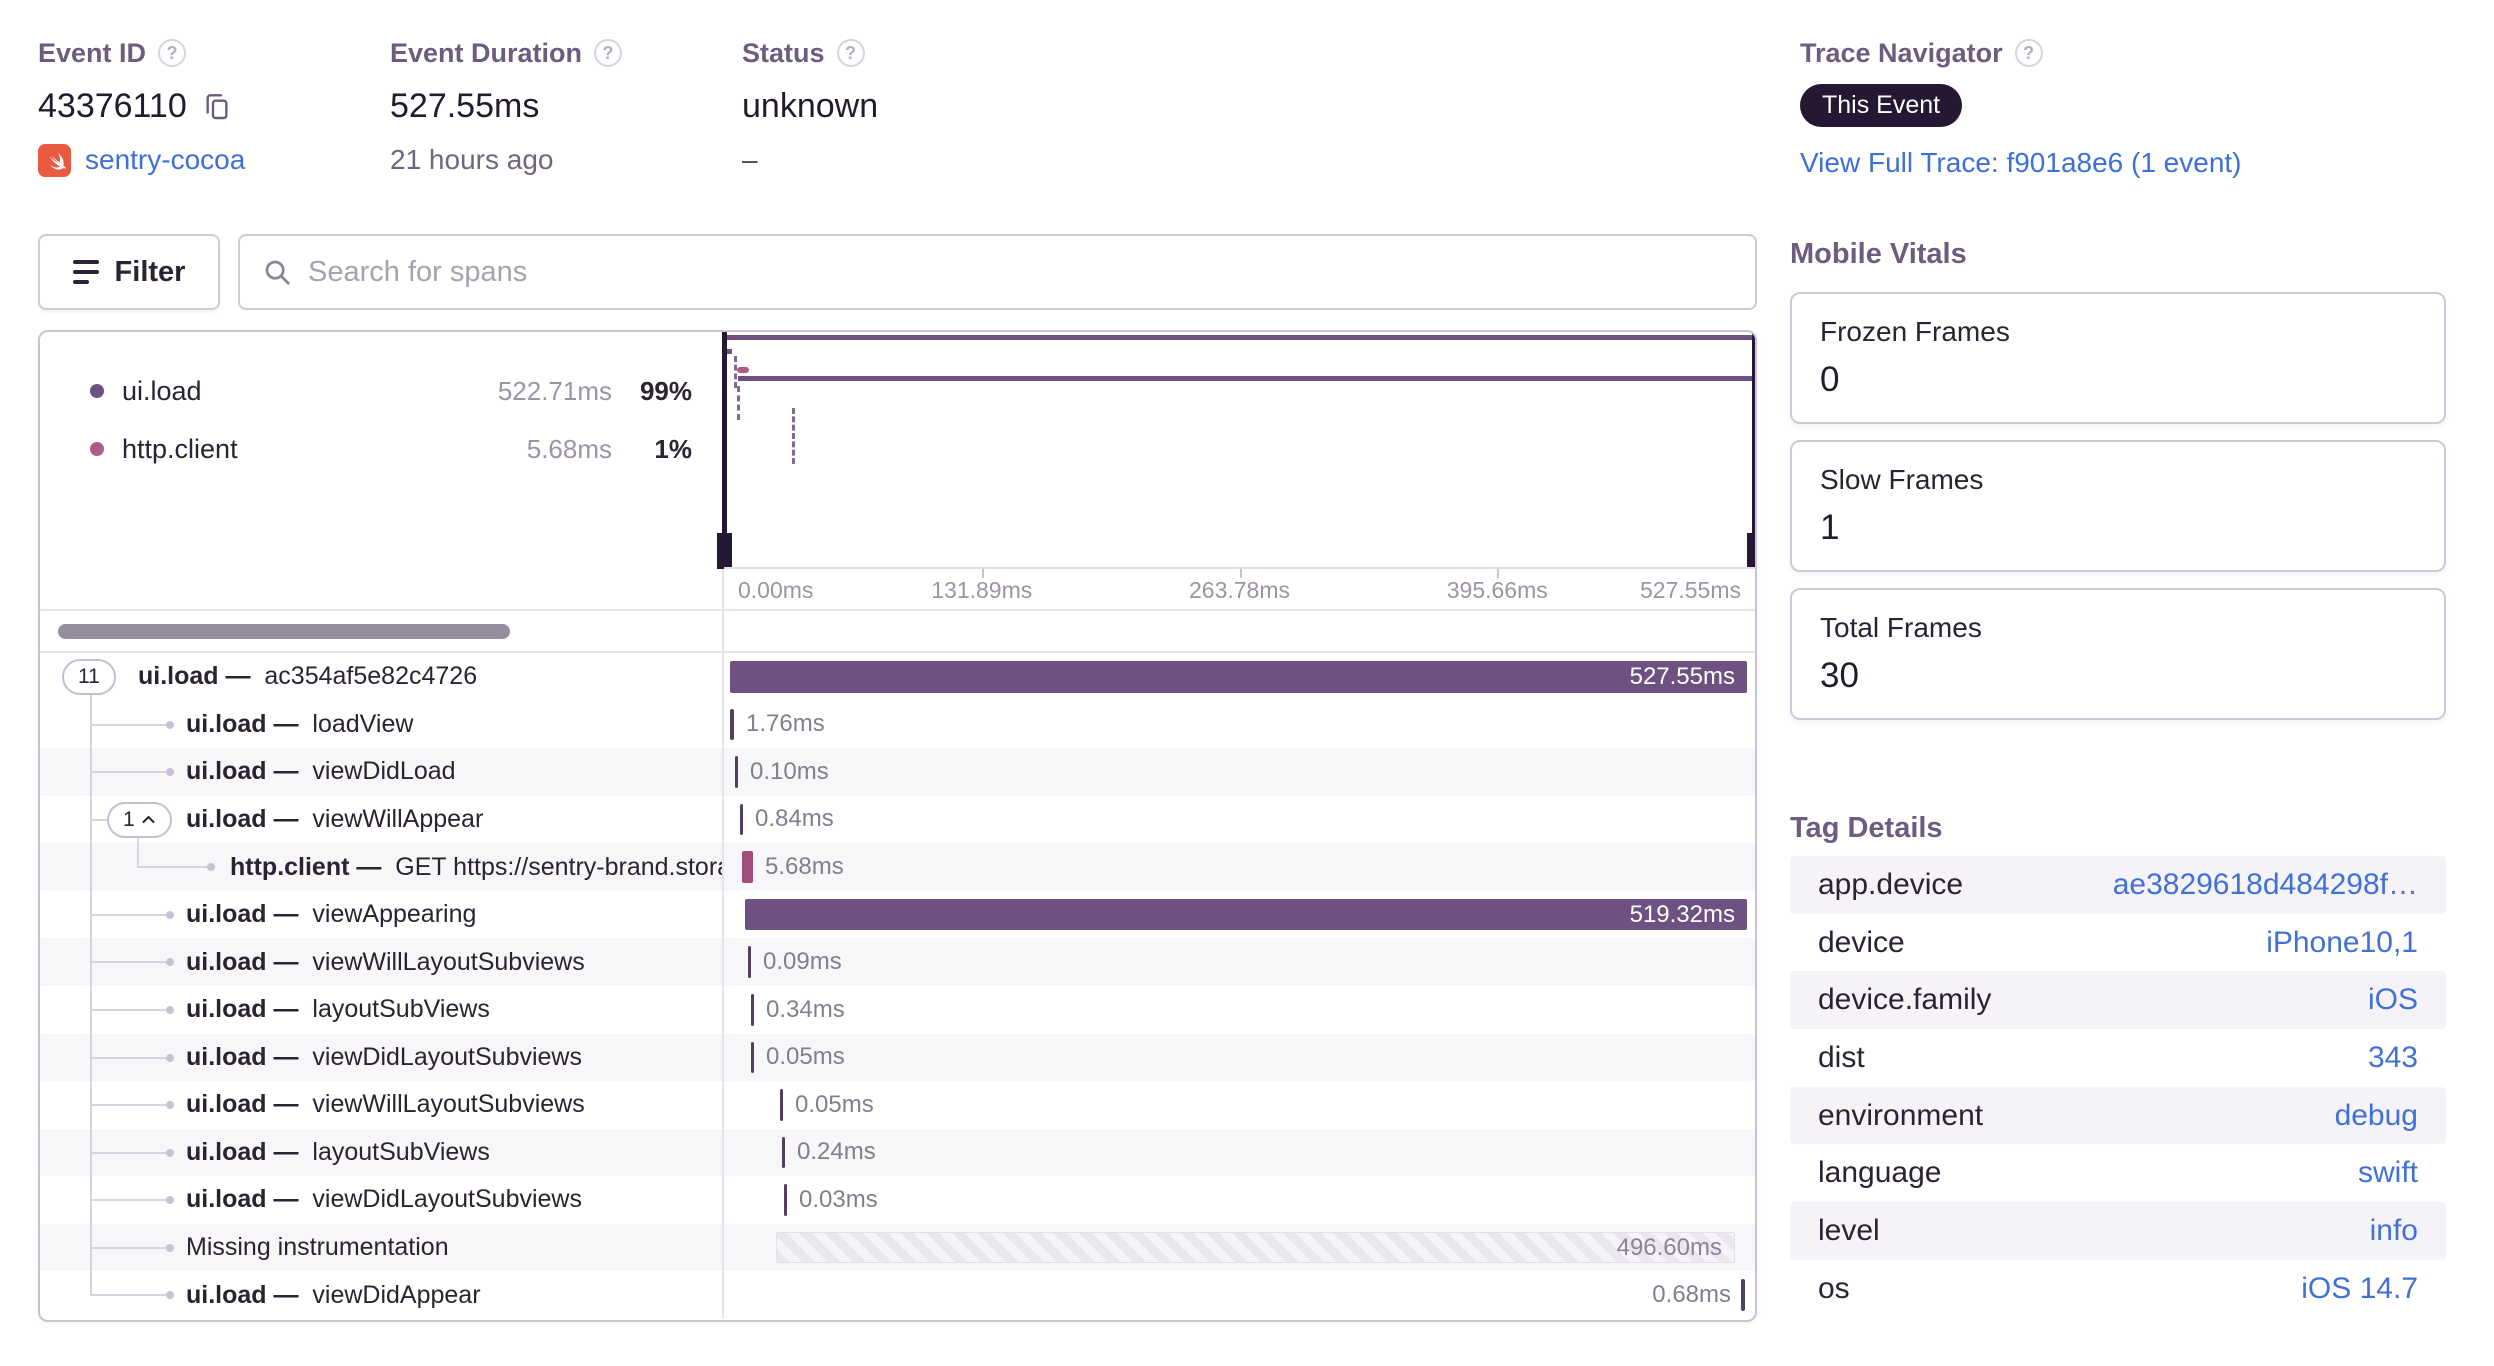  I want to click on span-row: ui.load — loadView 1.76ms, so click(897, 724).